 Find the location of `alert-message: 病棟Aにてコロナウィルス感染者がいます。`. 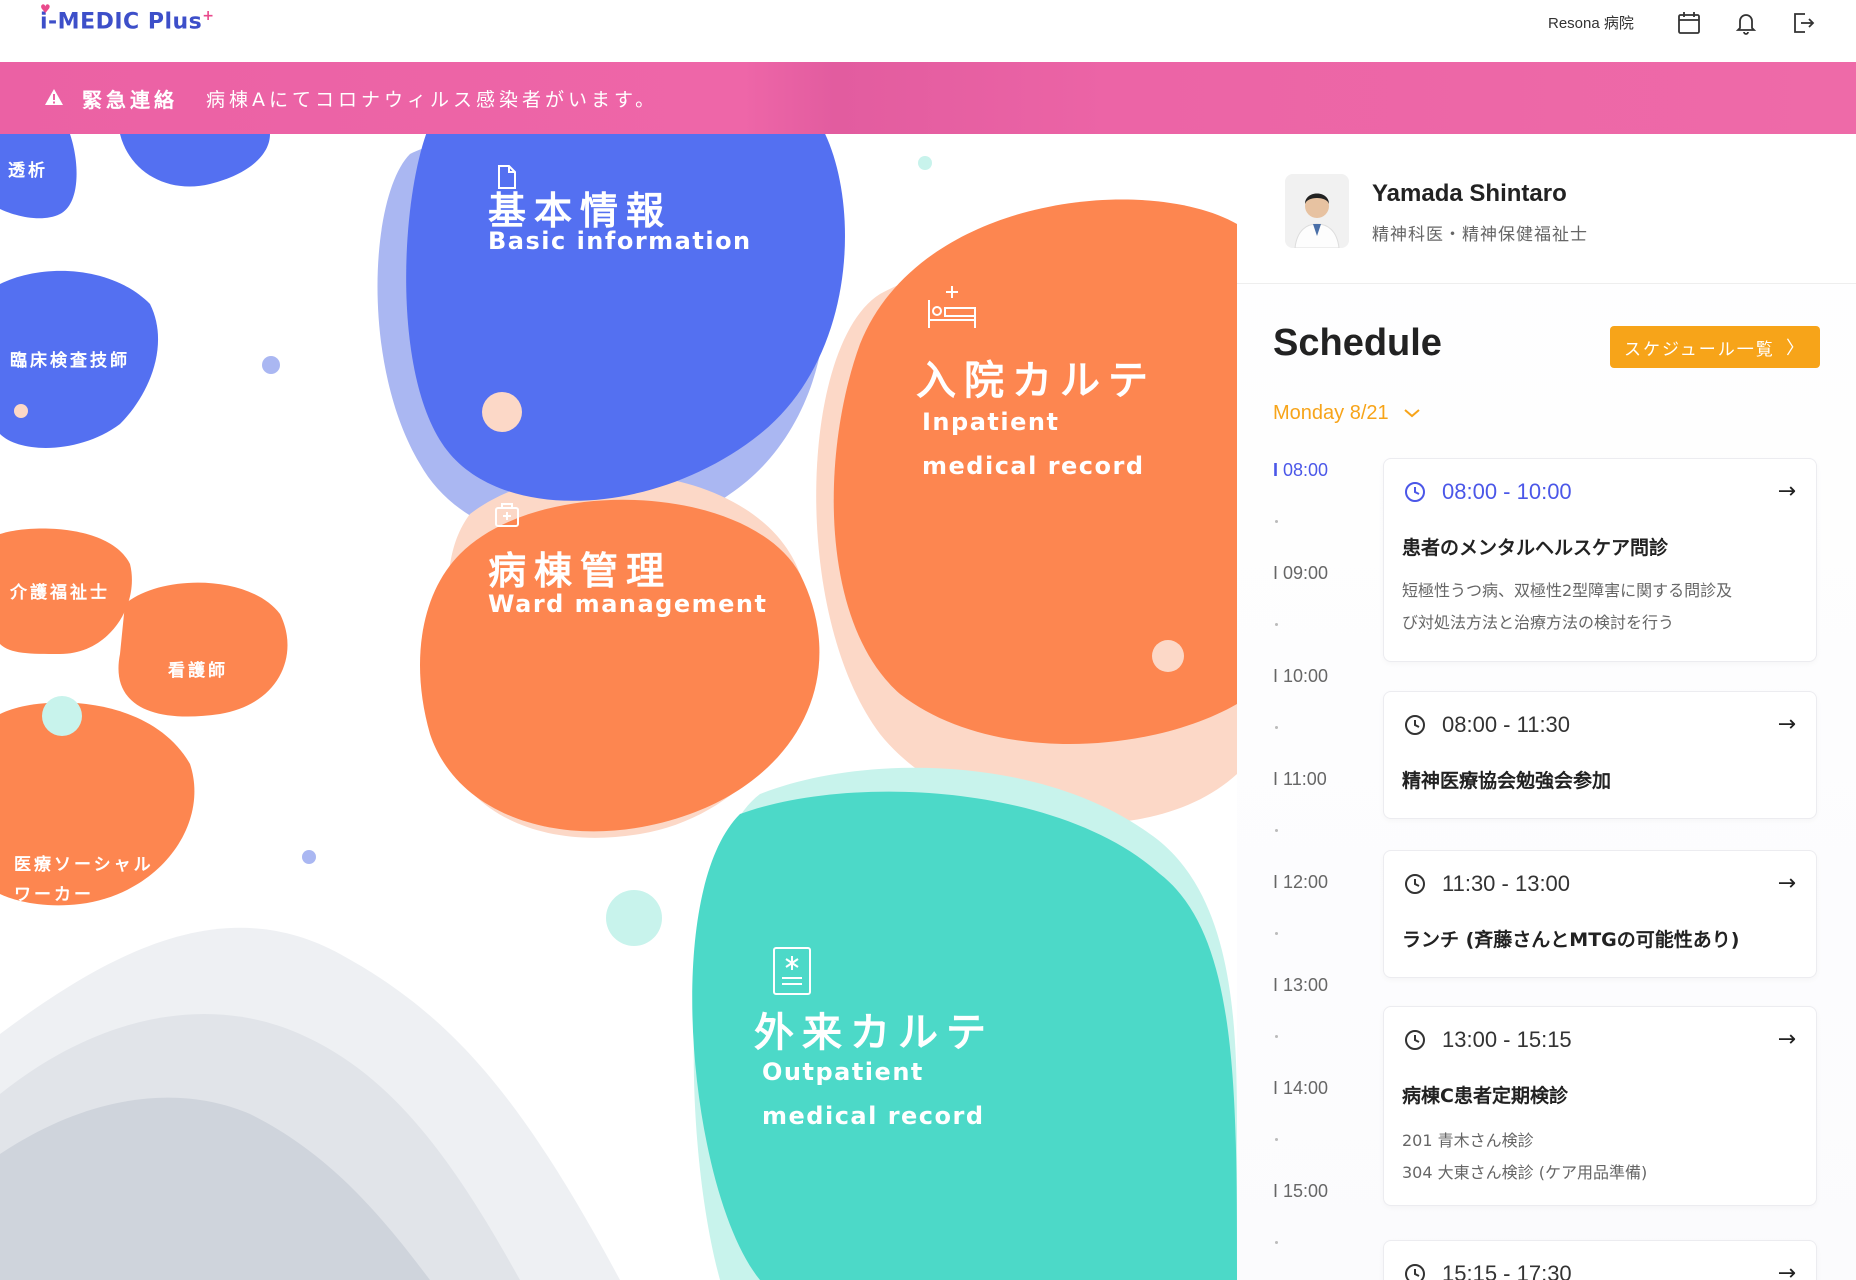

alert-message: 病棟Aにてコロナウィルス感染者がいます。 is located at coordinates (432, 100).